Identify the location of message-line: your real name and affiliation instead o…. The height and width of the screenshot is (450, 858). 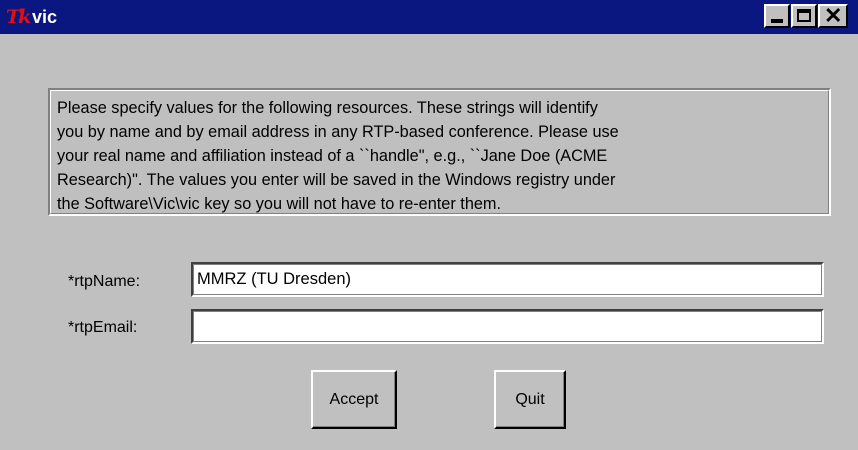
(332, 156).